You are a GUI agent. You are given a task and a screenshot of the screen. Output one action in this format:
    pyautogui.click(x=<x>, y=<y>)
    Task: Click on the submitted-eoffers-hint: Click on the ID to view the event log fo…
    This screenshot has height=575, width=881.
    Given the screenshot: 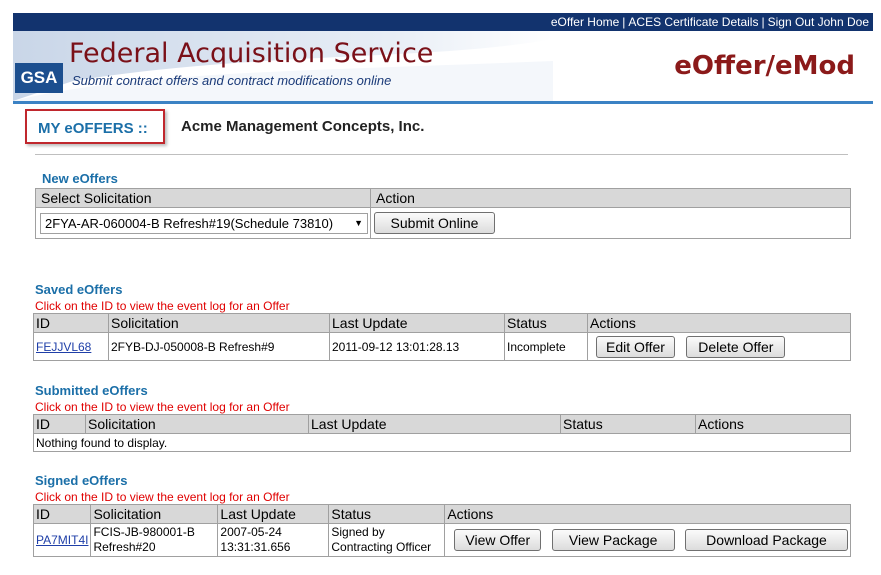 What is the action you would take?
    pyautogui.click(x=162, y=407)
    